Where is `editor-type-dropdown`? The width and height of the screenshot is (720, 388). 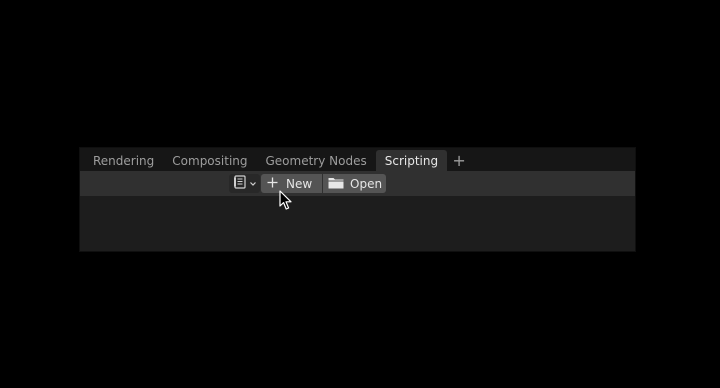
editor-type-dropdown is located at coordinates (244, 183).